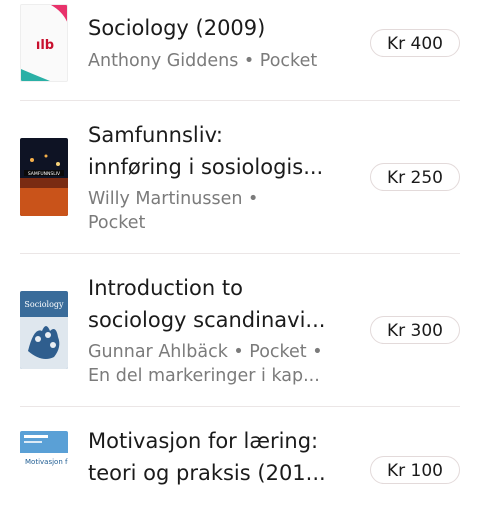 This screenshot has height=527, width=480. Describe the element at coordinates (177, 28) in the screenshot. I see `book-title: Sociology (2009)` at that location.